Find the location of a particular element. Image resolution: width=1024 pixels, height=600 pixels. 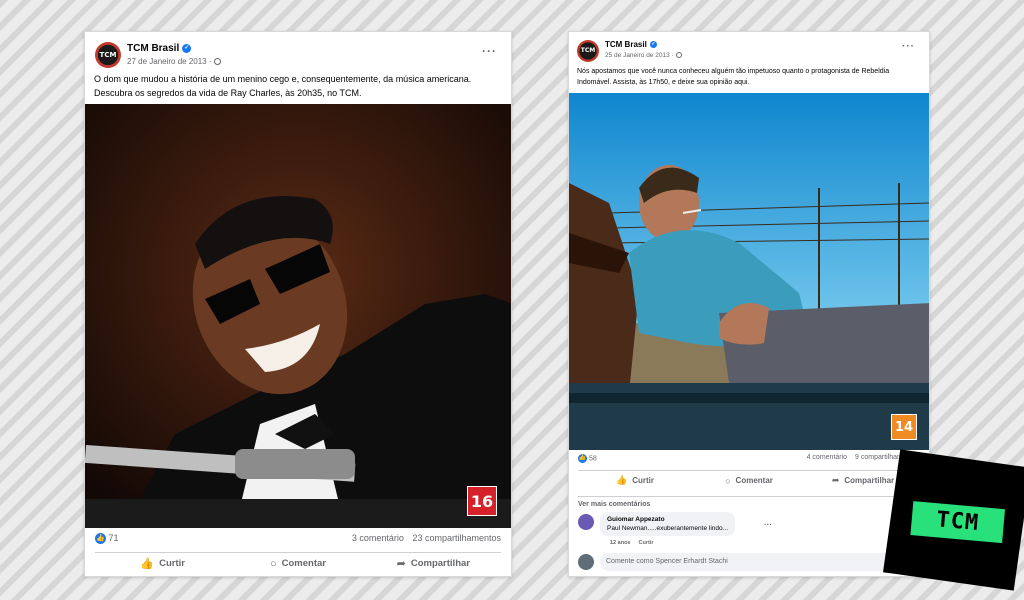

post-stats: 👍 71 3 comentário 23 compartilhamentos is located at coordinates (298, 541).